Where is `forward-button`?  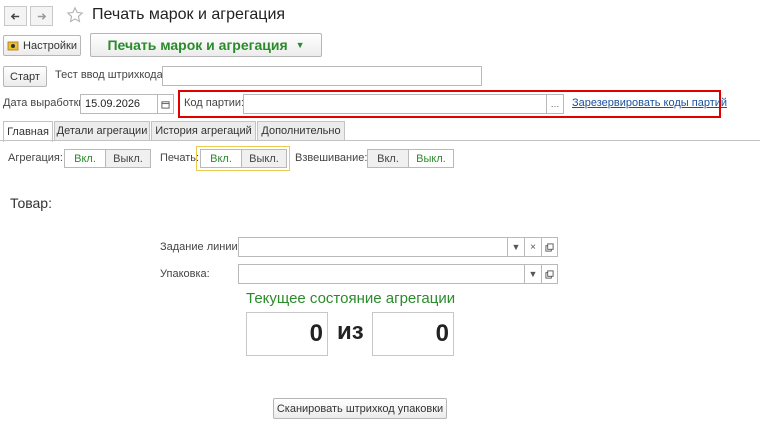
forward-button is located at coordinates (41, 16).